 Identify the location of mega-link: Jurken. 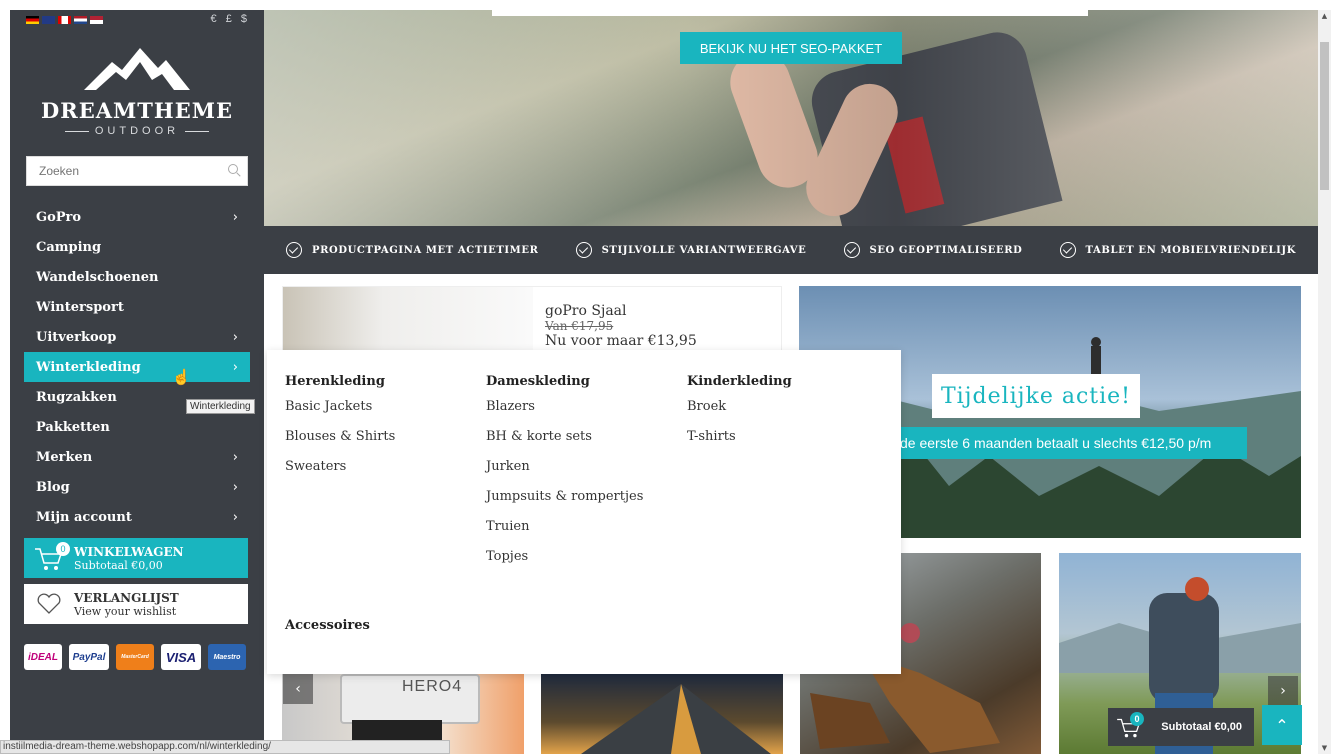
(564, 474).